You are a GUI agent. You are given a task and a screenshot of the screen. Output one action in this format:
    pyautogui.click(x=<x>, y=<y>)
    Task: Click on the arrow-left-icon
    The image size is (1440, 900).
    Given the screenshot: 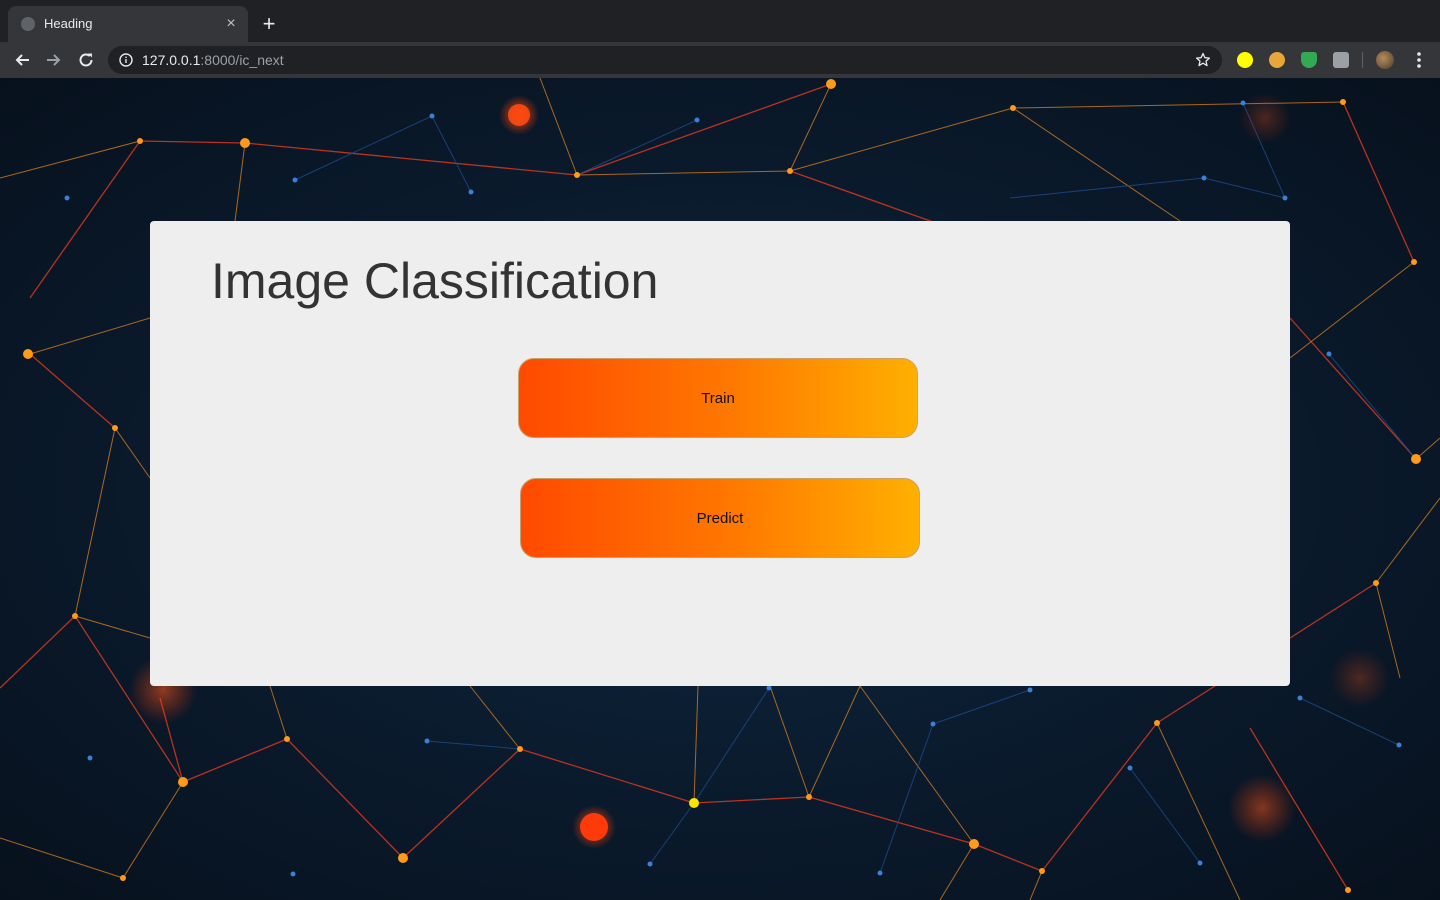 What is the action you would take?
    pyautogui.click(x=22, y=60)
    